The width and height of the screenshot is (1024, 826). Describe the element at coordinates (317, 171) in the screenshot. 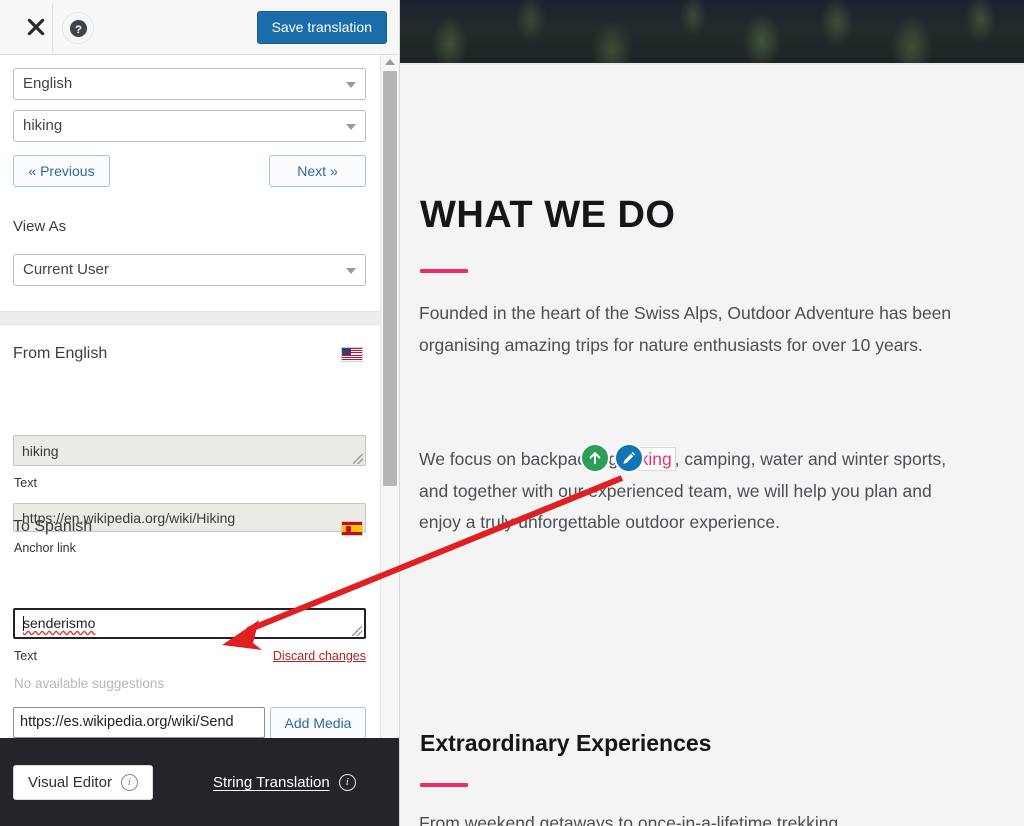

I see `next-button: Next »` at that location.